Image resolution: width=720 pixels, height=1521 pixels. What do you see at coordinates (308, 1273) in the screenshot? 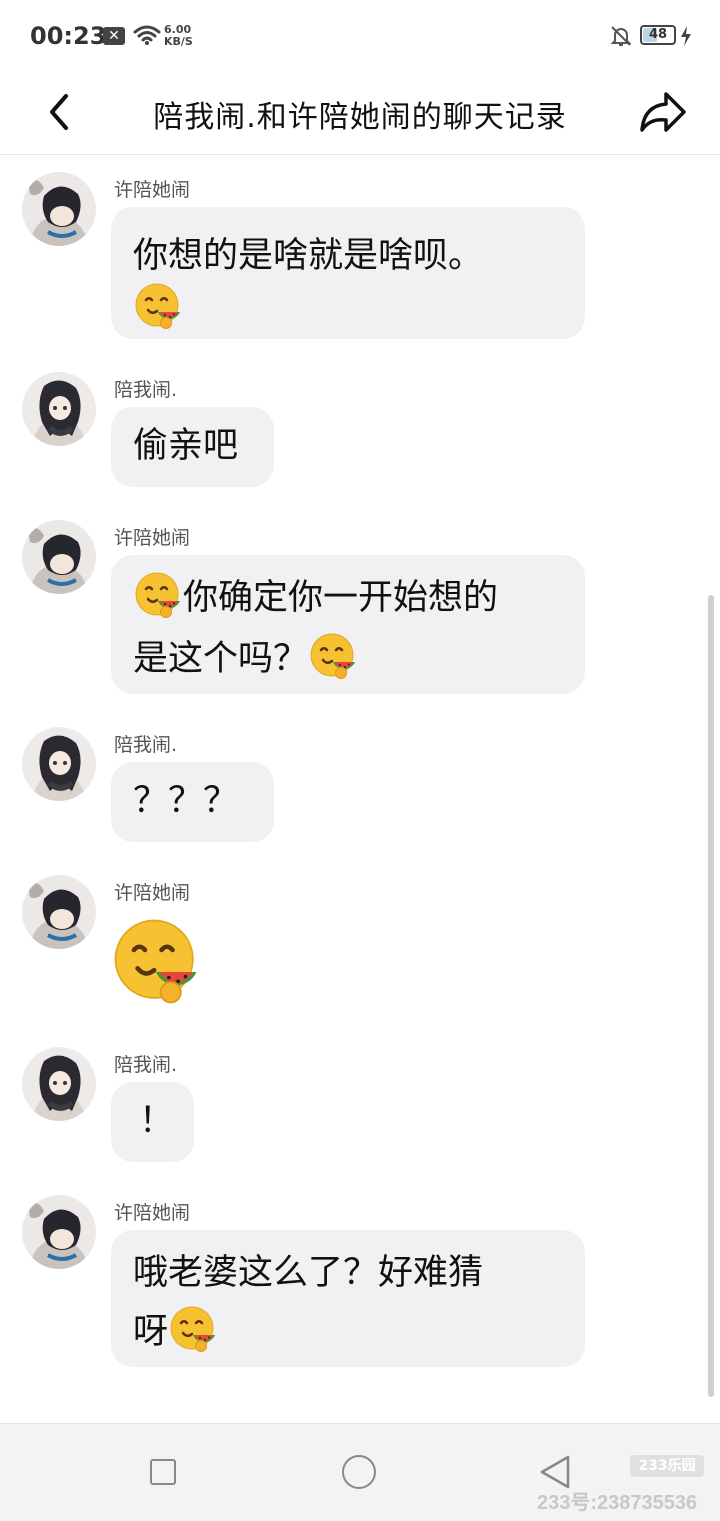
I see `message-text-line: 哦老婆这么了？好难猜` at bounding box center [308, 1273].